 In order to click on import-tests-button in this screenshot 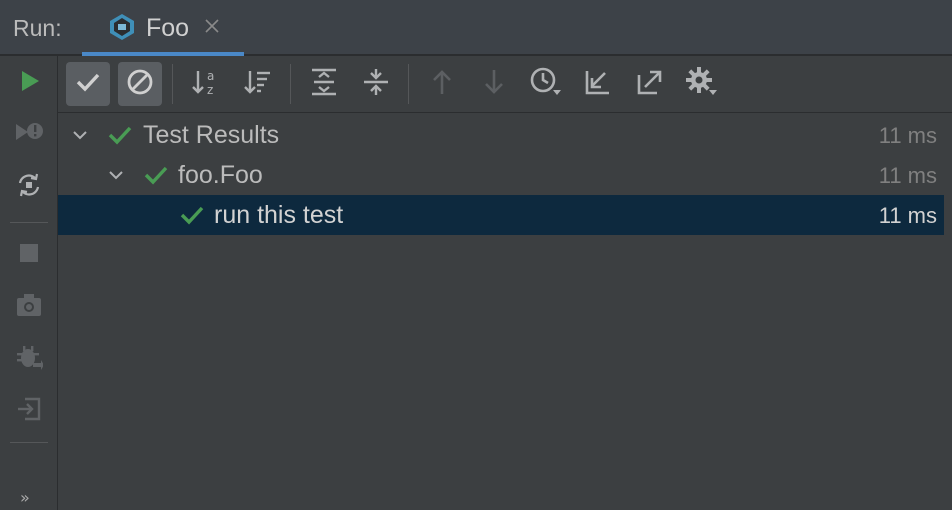, I will do `click(29, 411)`.